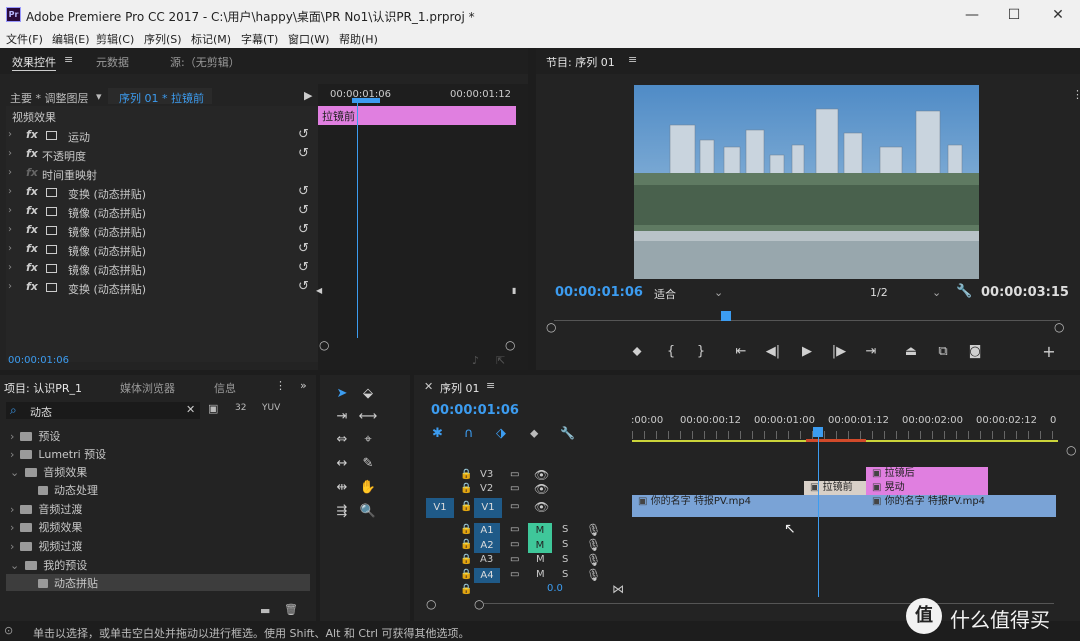 The width and height of the screenshot is (1080, 641). I want to click on snap-icon: ∩, so click(469, 433).